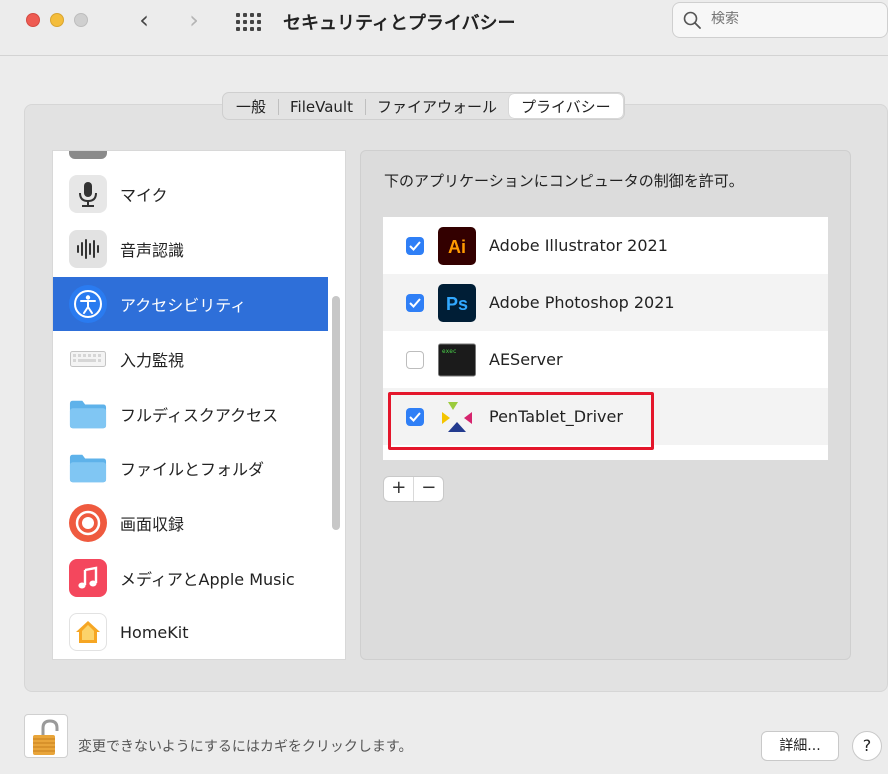  I want to click on add-remove-control: + −, so click(413, 489).